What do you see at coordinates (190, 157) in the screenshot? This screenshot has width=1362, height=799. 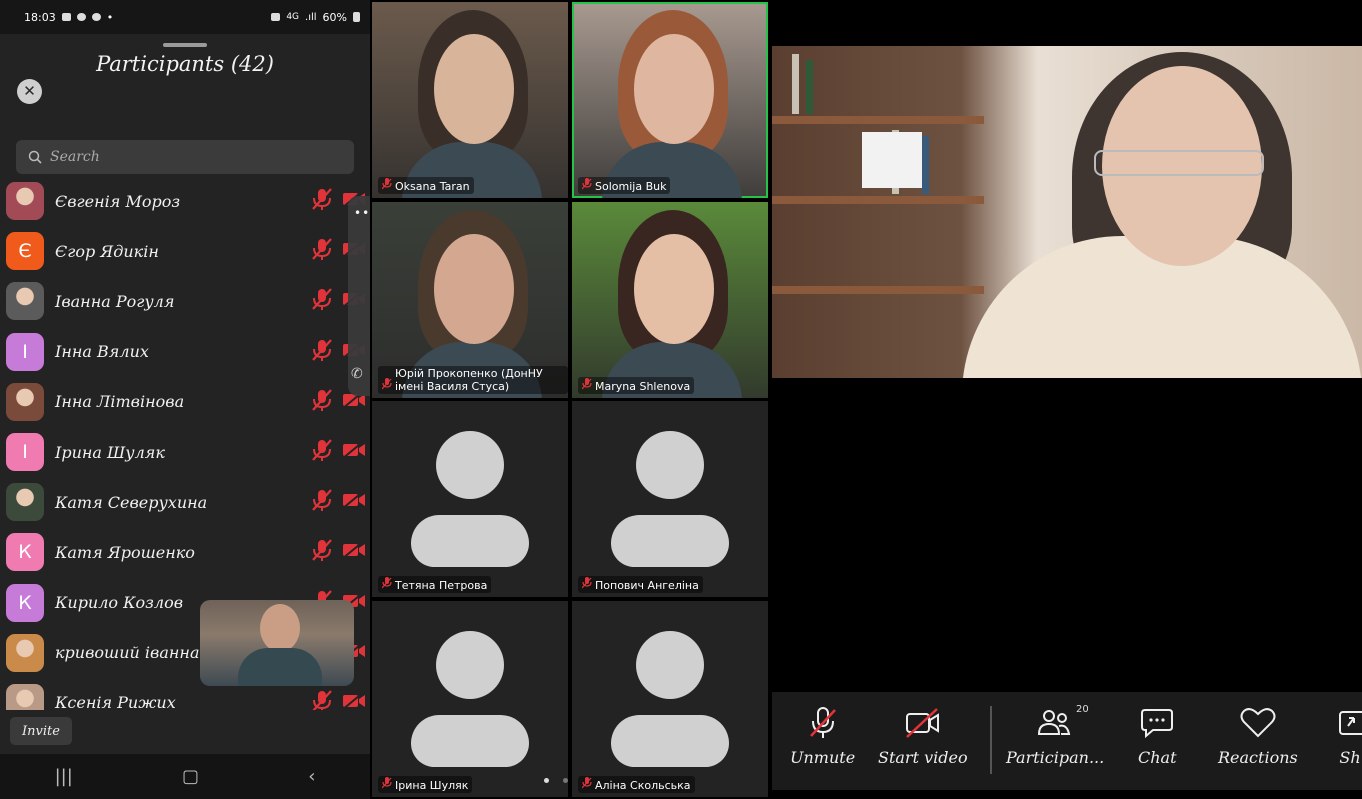 I see `search-input` at bounding box center [190, 157].